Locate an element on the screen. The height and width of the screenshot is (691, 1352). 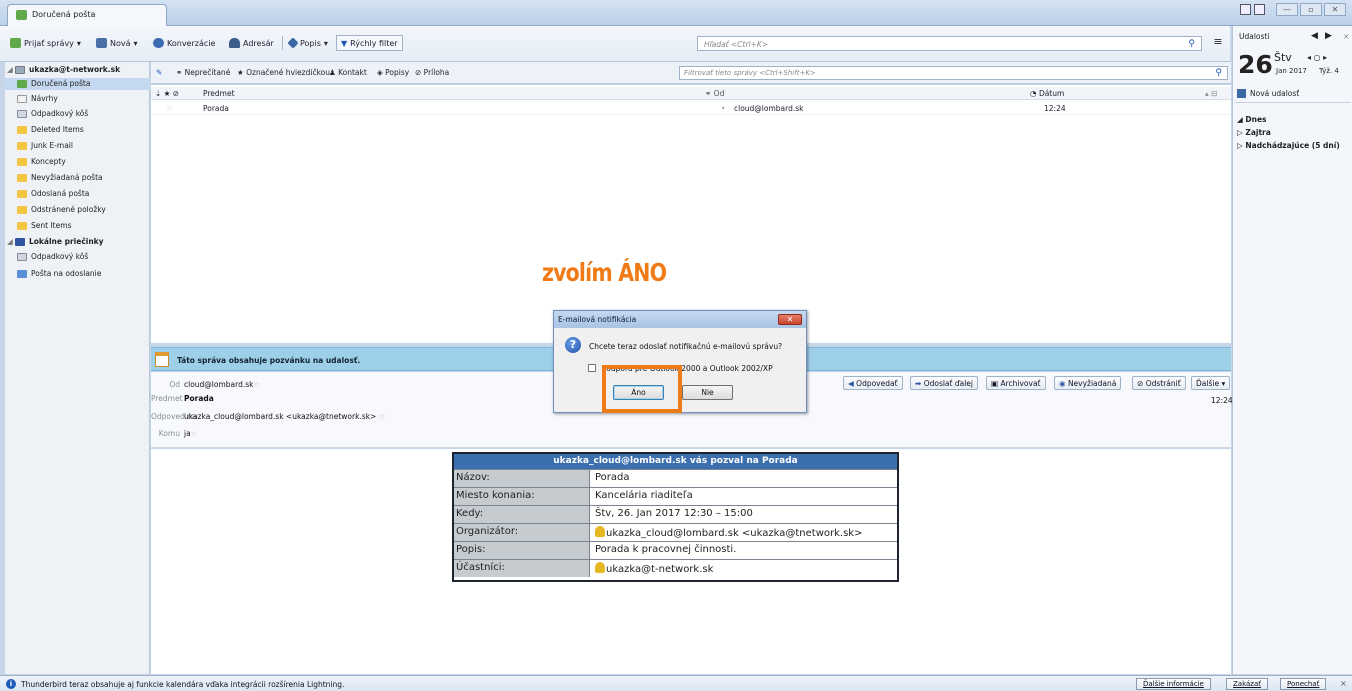
invite-row: Účastníci: ukazka@t-network.sk is located at coordinates (675, 568).